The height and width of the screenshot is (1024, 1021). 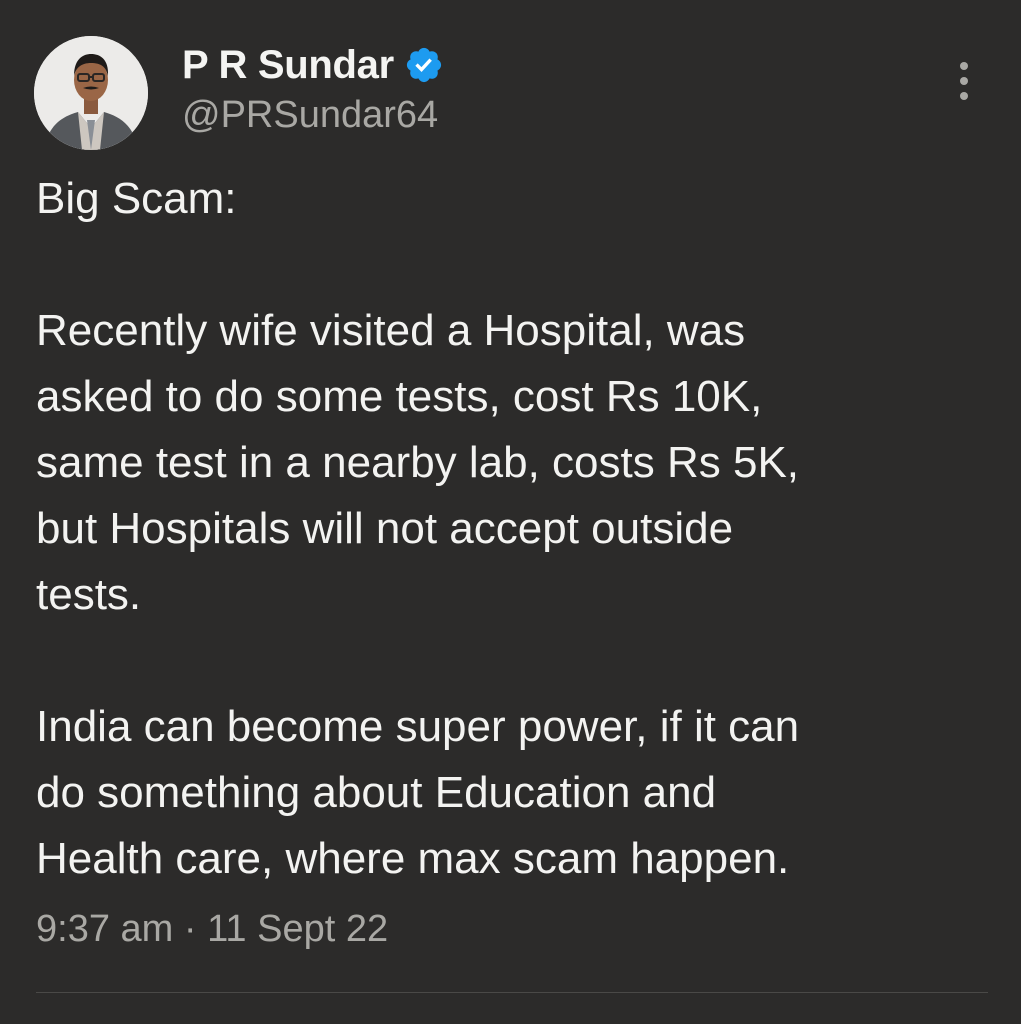 What do you see at coordinates (298, 929) in the screenshot?
I see `tweet-date: 11 Sept 22` at bounding box center [298, 929].